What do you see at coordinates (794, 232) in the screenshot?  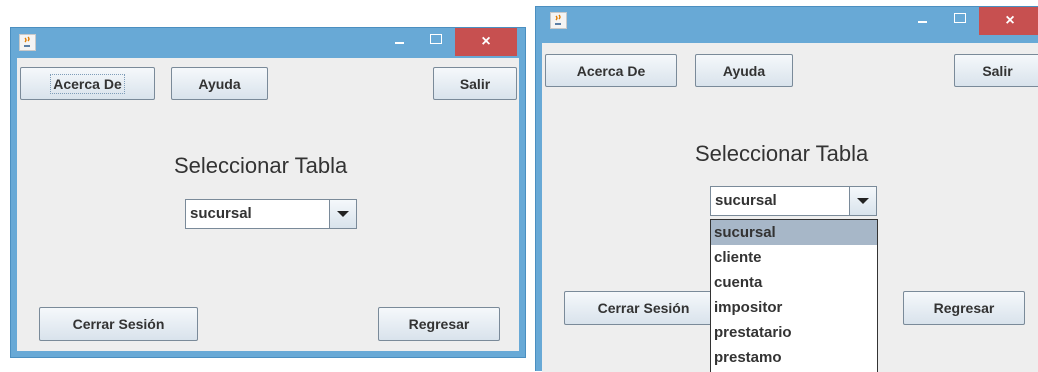 I see `dropdown-option: sucursal` at bounding box center [794, 232].